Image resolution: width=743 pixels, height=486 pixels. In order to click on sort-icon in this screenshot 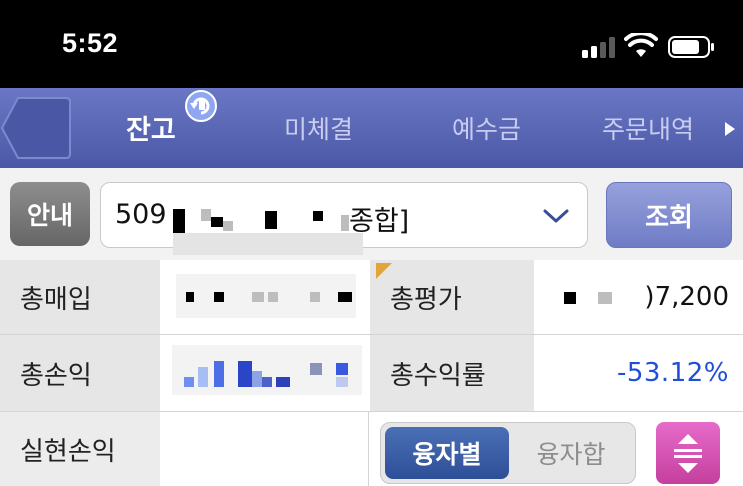, I will do `click(688, 453)`.